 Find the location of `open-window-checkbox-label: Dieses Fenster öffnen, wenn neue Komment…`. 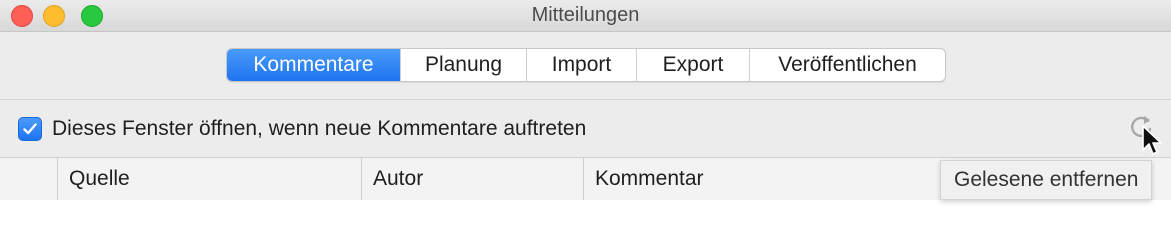

open-window-checkbox-label: Dieses Fenster öffnen, wenn neue Komment… is located at coordinates (319, 129).